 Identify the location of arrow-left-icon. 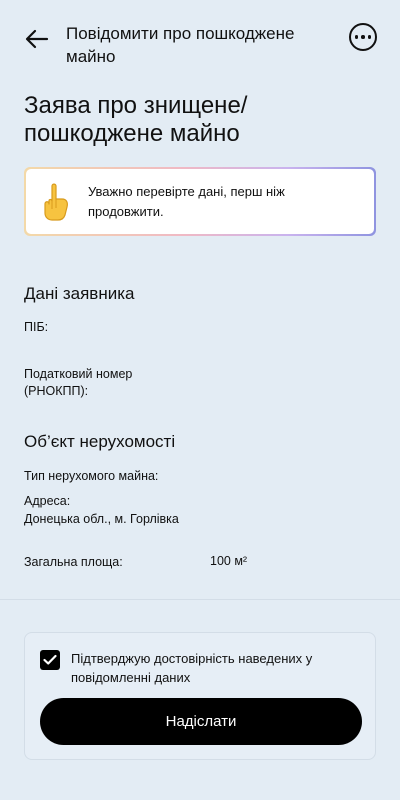
(37, 39).